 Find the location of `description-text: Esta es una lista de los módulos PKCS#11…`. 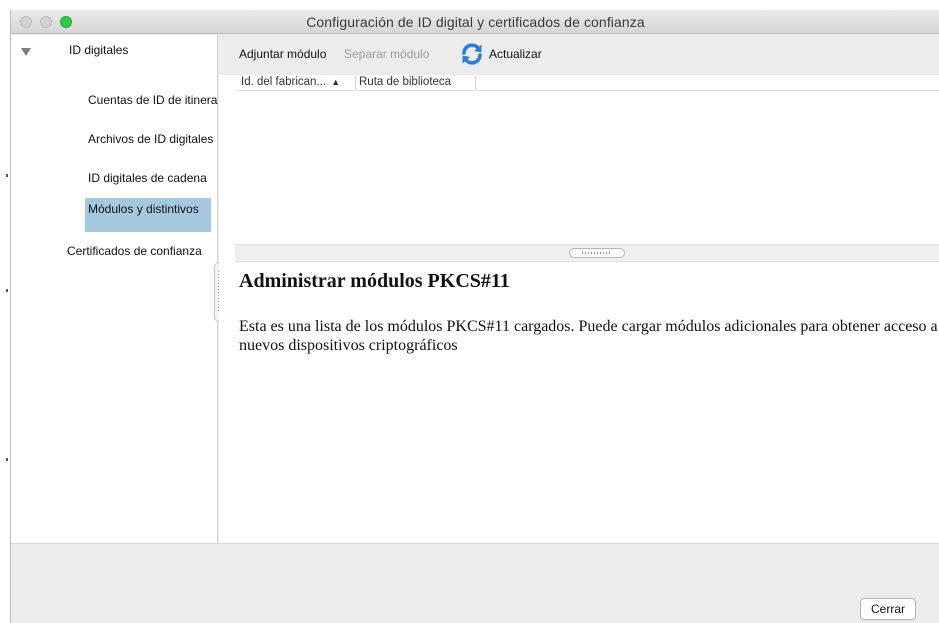

description-text: Esta es una lista de los módulos PKCS#11… is located at coordinates (588, 336).